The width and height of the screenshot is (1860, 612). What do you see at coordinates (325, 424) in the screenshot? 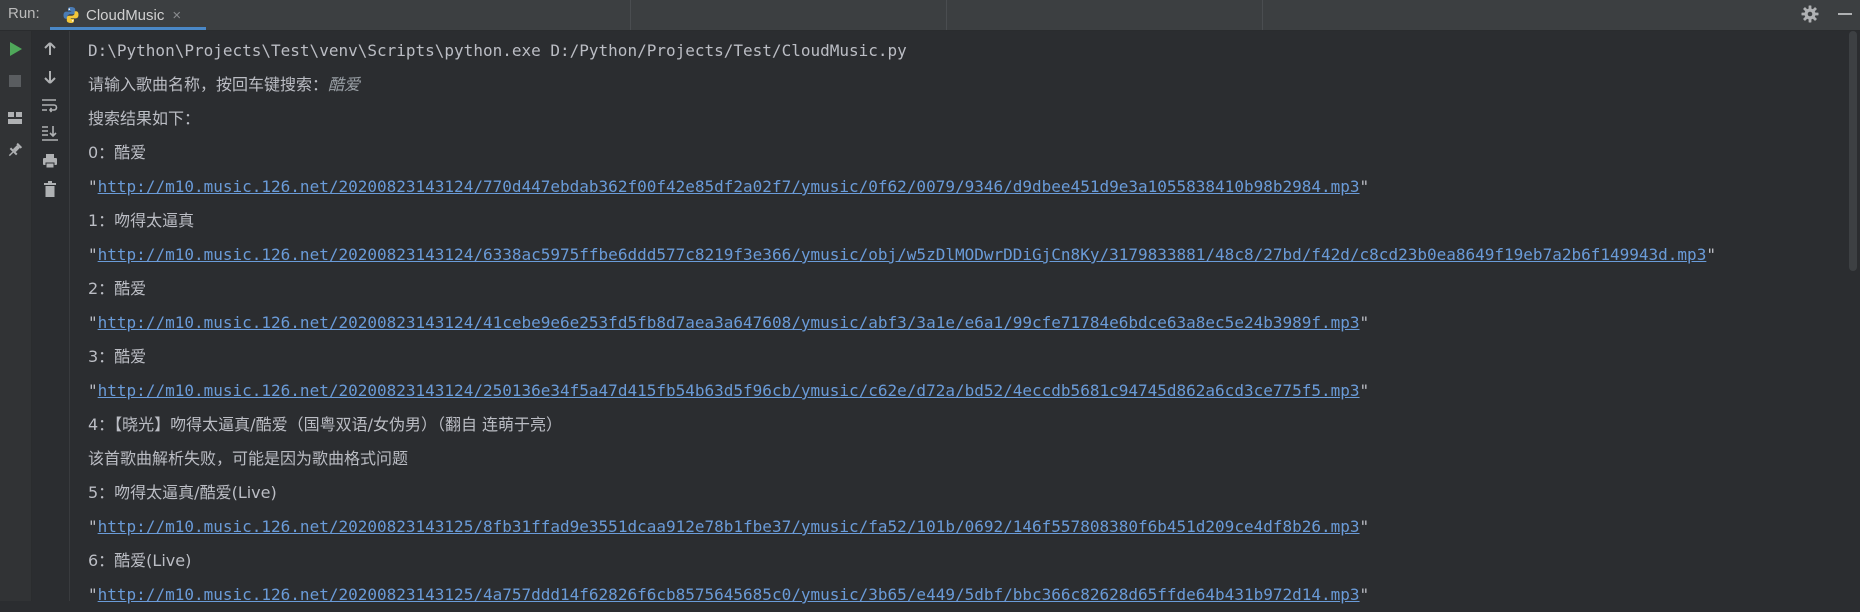
I see `result-title: 4：【晓光】吻得太逼真/酷爱（国粤双语/女伪男）（翻自 连萌于亮）` at bounding box center [325, 424].